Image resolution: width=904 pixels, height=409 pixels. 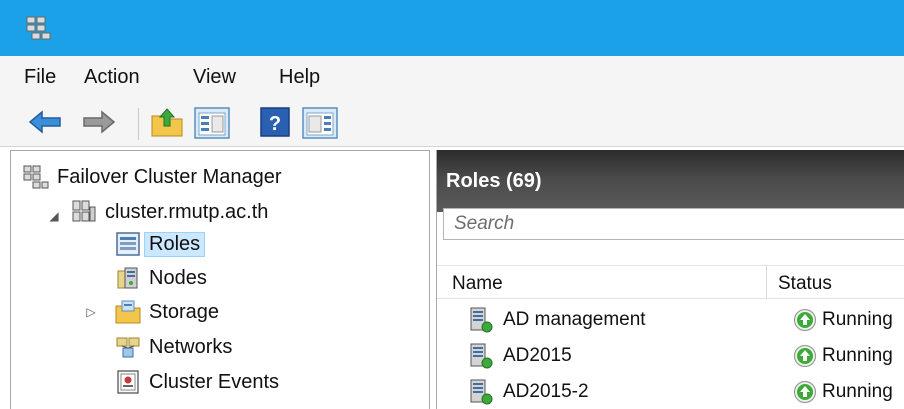 What do you see at coordinates (169, 176) in the screenshot?
I see `tree-label: Failover Cluster Manager` at bounding box center [169, 176].